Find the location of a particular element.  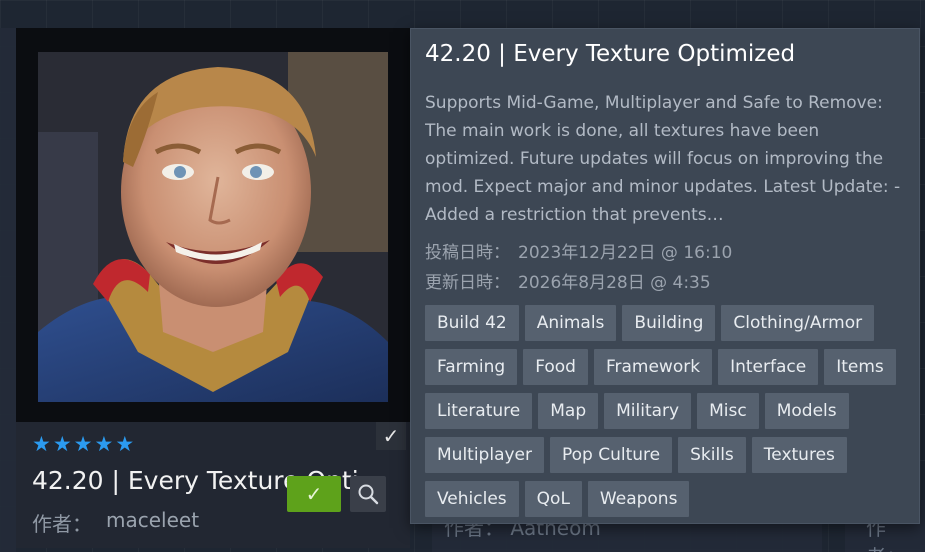

tag: QoL is located at coordinates (553, 499).